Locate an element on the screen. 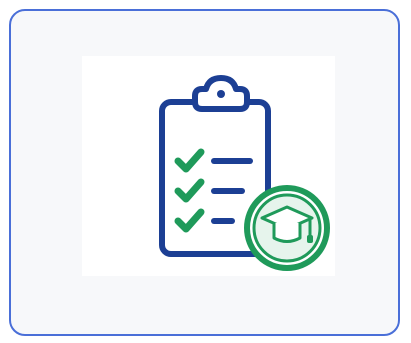 The width and height of the screenshot is (411, 343). cap-base is located at coordinates (287, 233).